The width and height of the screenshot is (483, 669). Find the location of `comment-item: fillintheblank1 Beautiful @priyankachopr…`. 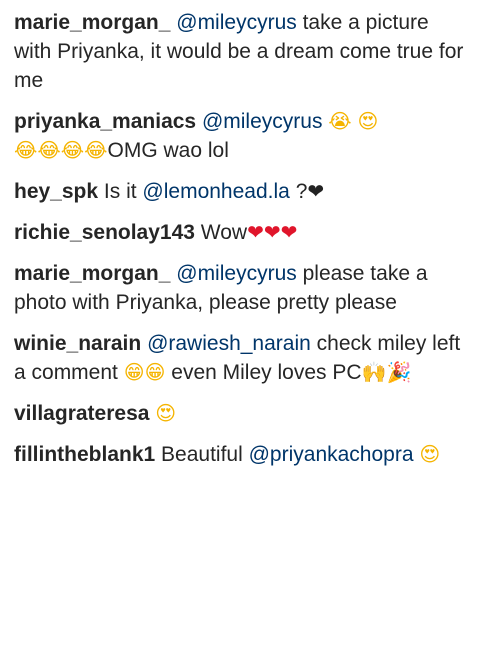

comment-item: fillintheblank1 Beautiful @priyankachopr… is located at coordinates (241, 454).